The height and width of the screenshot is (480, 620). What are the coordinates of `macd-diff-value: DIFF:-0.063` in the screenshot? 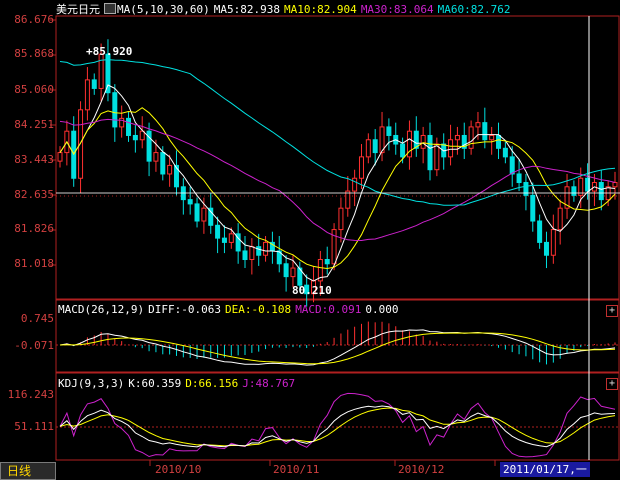 It's located at (184, 309).